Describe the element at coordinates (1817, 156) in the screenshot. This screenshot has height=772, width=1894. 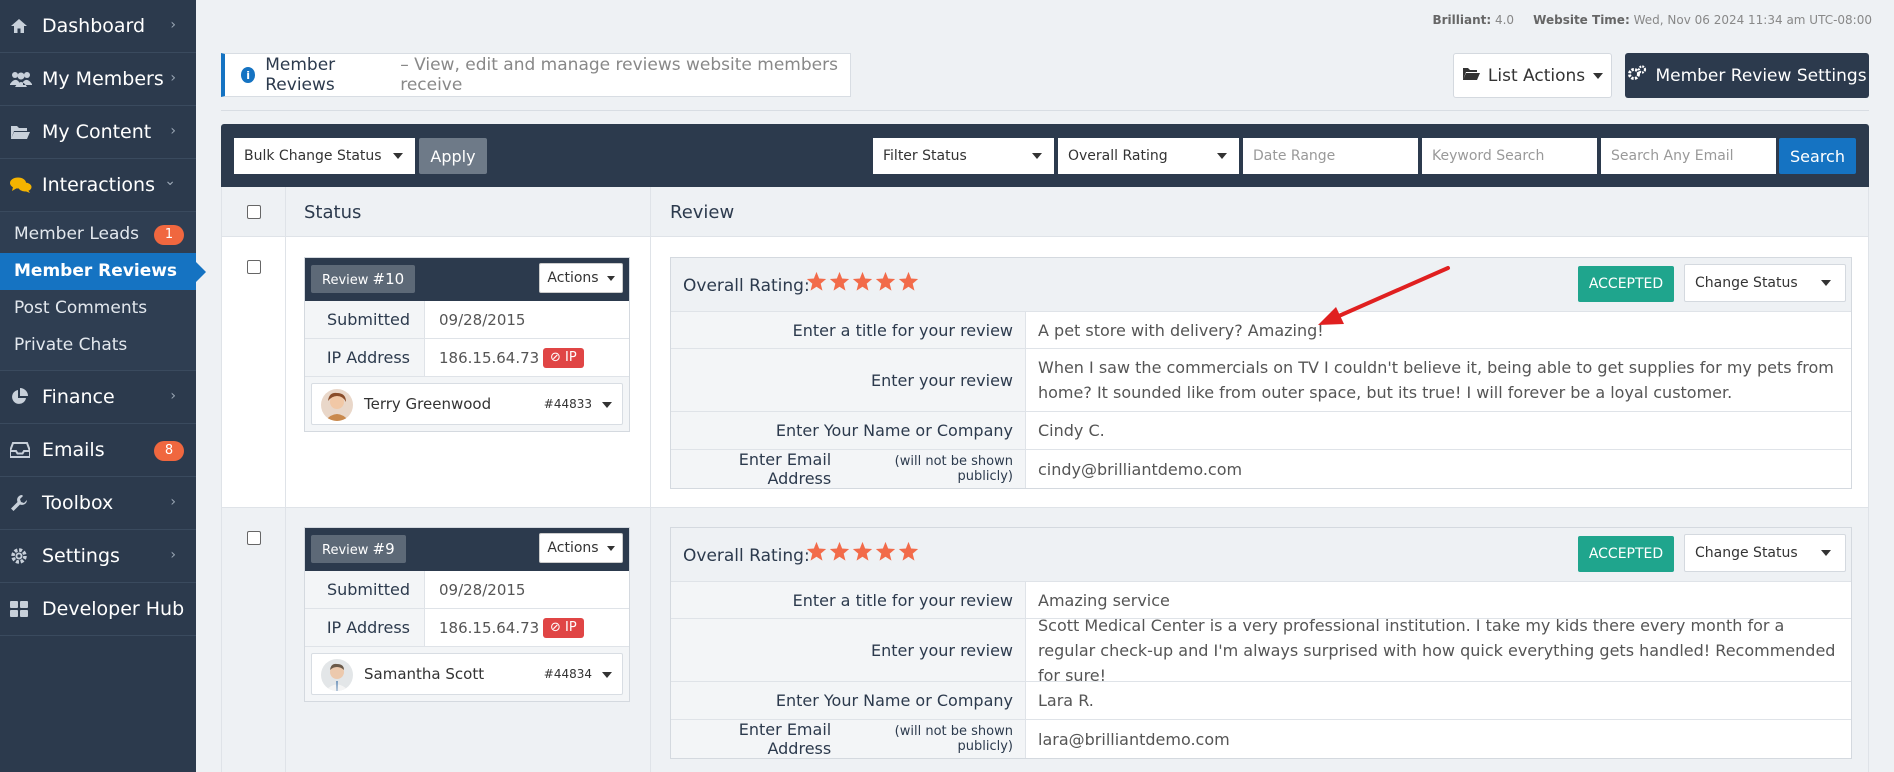
I see `search-button: Search` at that location.